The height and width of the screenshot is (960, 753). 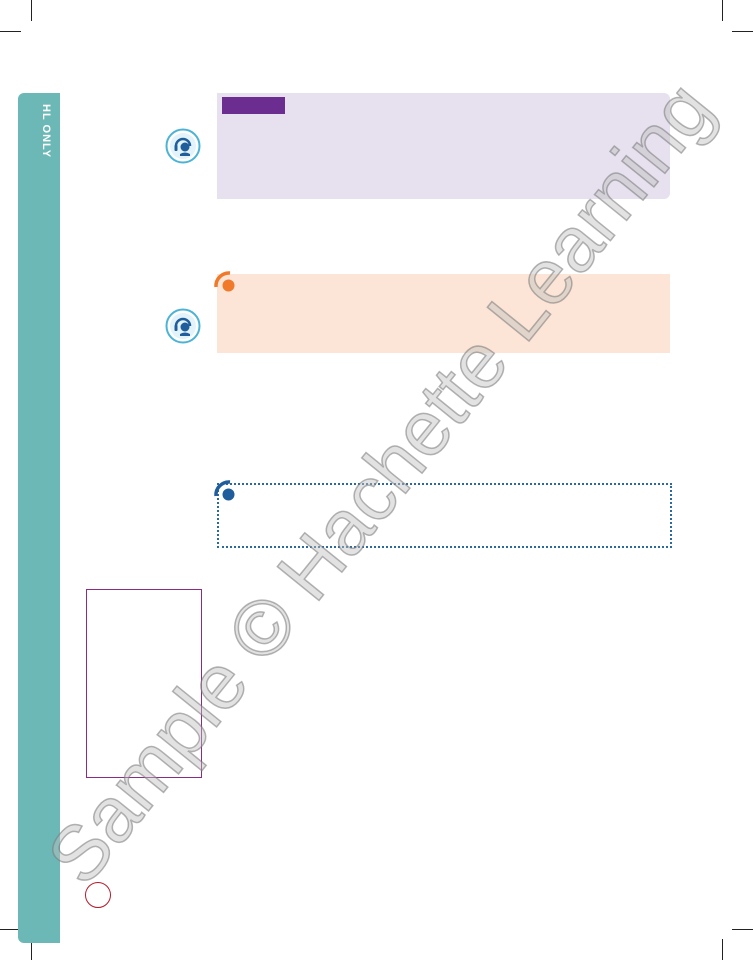 I want to click on hl-only-label: HL ONLY, so click(x=46, y=131).